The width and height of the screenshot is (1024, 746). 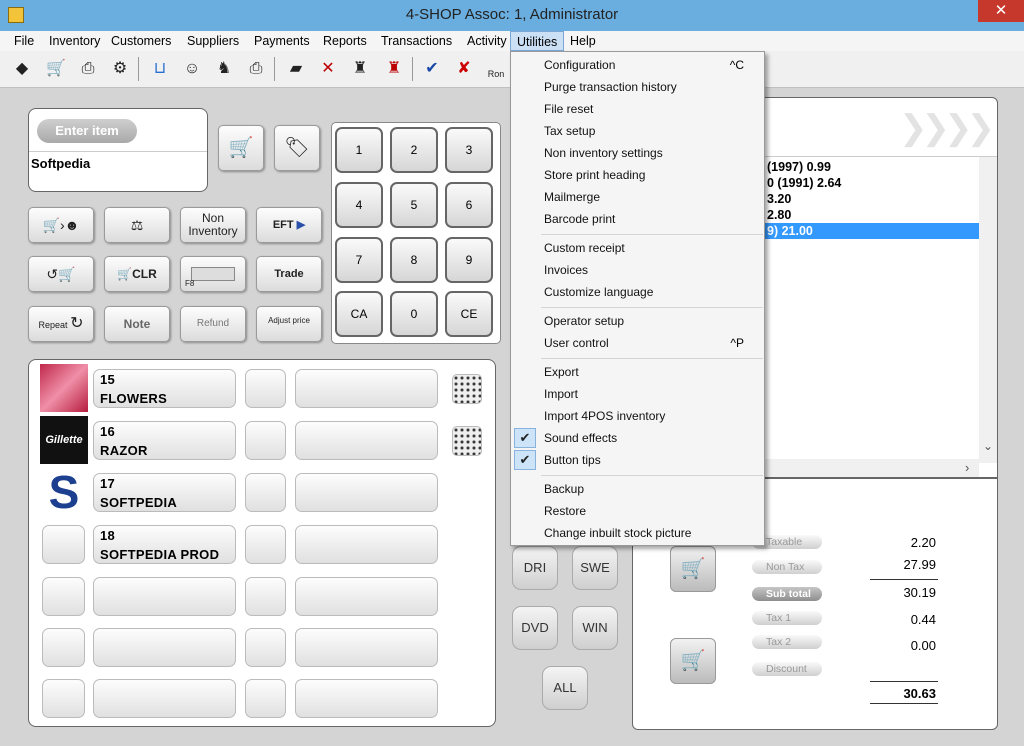 I want to click on flowers-thumbnail, so click(x=64, y=388).